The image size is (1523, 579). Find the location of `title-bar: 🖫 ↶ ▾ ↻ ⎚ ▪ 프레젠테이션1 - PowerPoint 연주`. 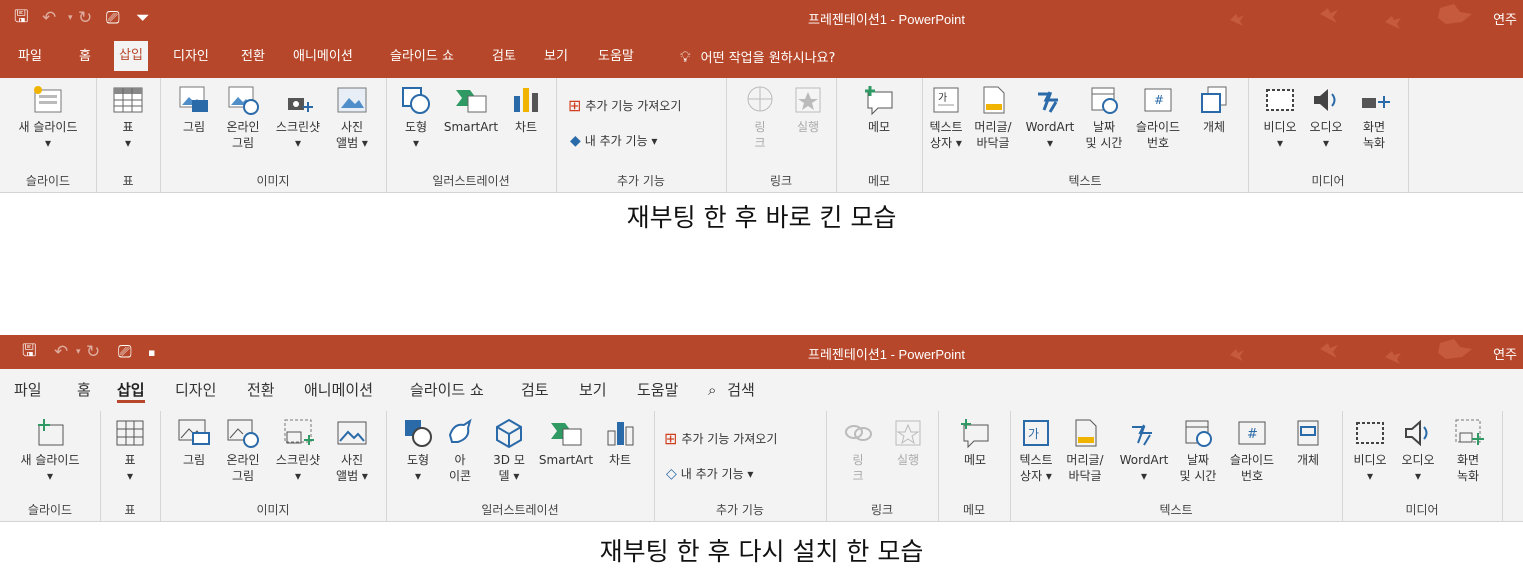

title-bar: 🖫 ↶ ▾ ↻ ⎚ ▪ 프레젠테이션1 - PowerPoint 연주 is located at coordinates (761, 352).